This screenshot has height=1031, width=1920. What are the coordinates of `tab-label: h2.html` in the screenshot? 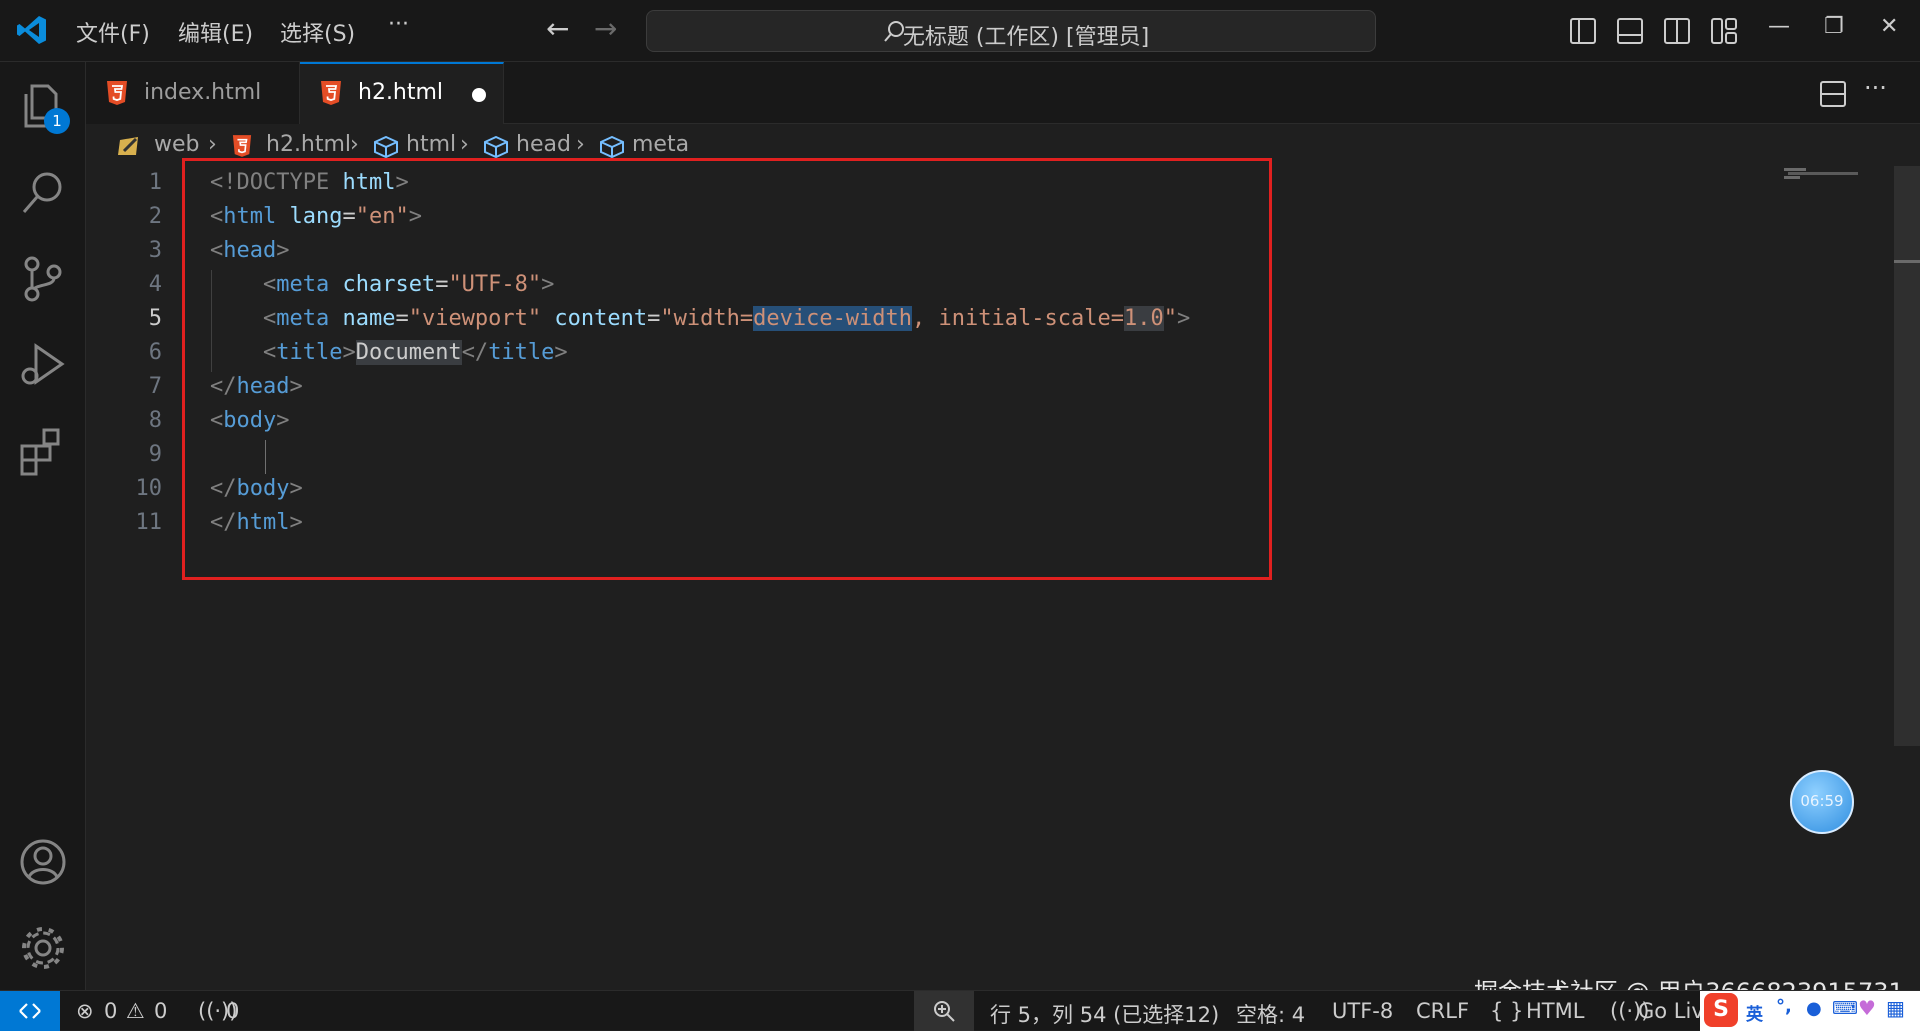 It's located at (401, 92).